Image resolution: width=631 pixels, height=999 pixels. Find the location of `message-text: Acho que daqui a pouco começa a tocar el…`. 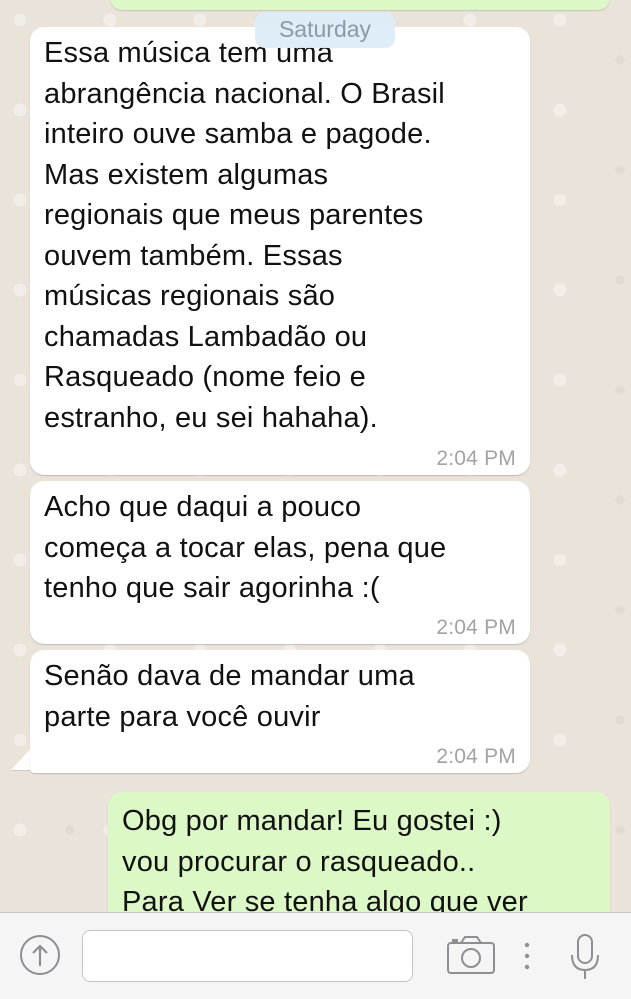

message-text: Acho que daqui a pouco começa a tocar el… is located at coordinates (245, 547).